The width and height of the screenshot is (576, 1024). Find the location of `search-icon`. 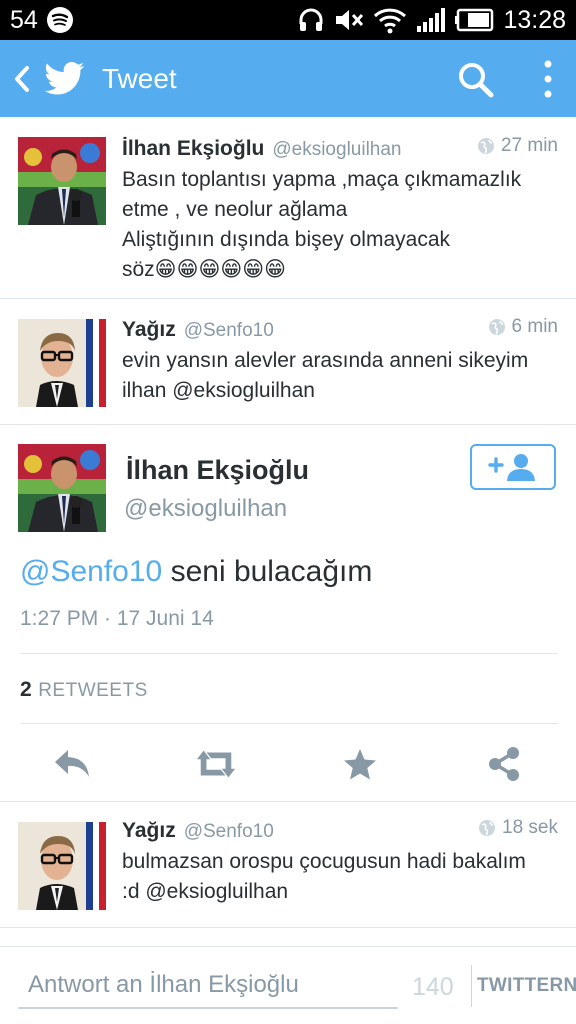

search-icon is located at coordinates (476, 80).